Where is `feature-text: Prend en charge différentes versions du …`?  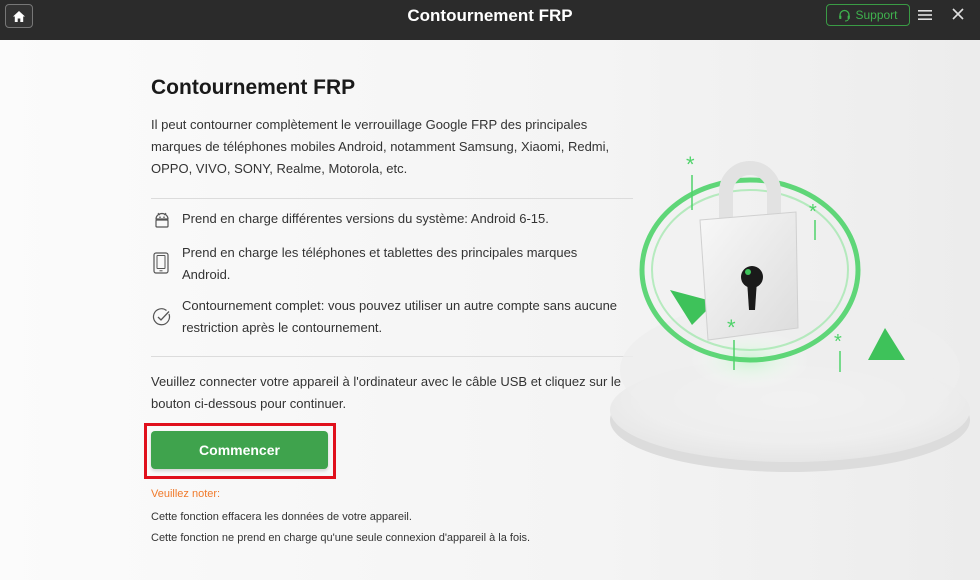 feature-text: Prend en charge différentes versions du … is located at coordinates (365, 218).